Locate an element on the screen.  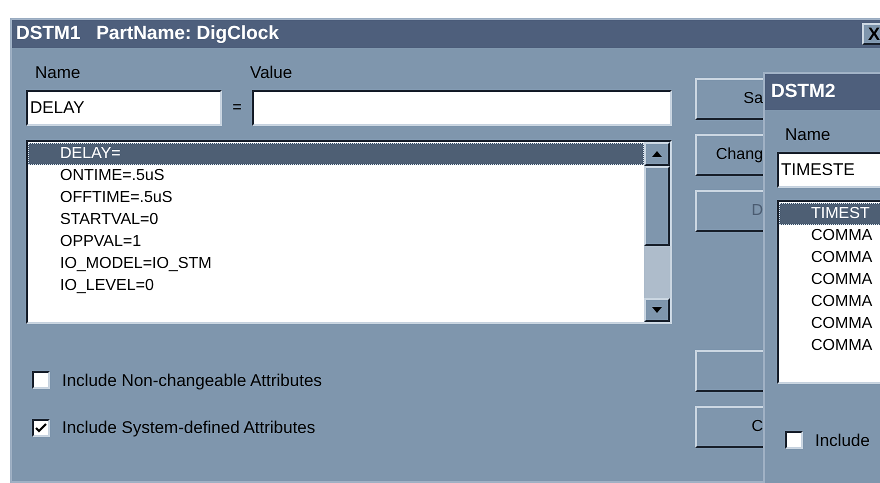
attribute-item: OPPVAL=1 is located at coordinates (336, 241).